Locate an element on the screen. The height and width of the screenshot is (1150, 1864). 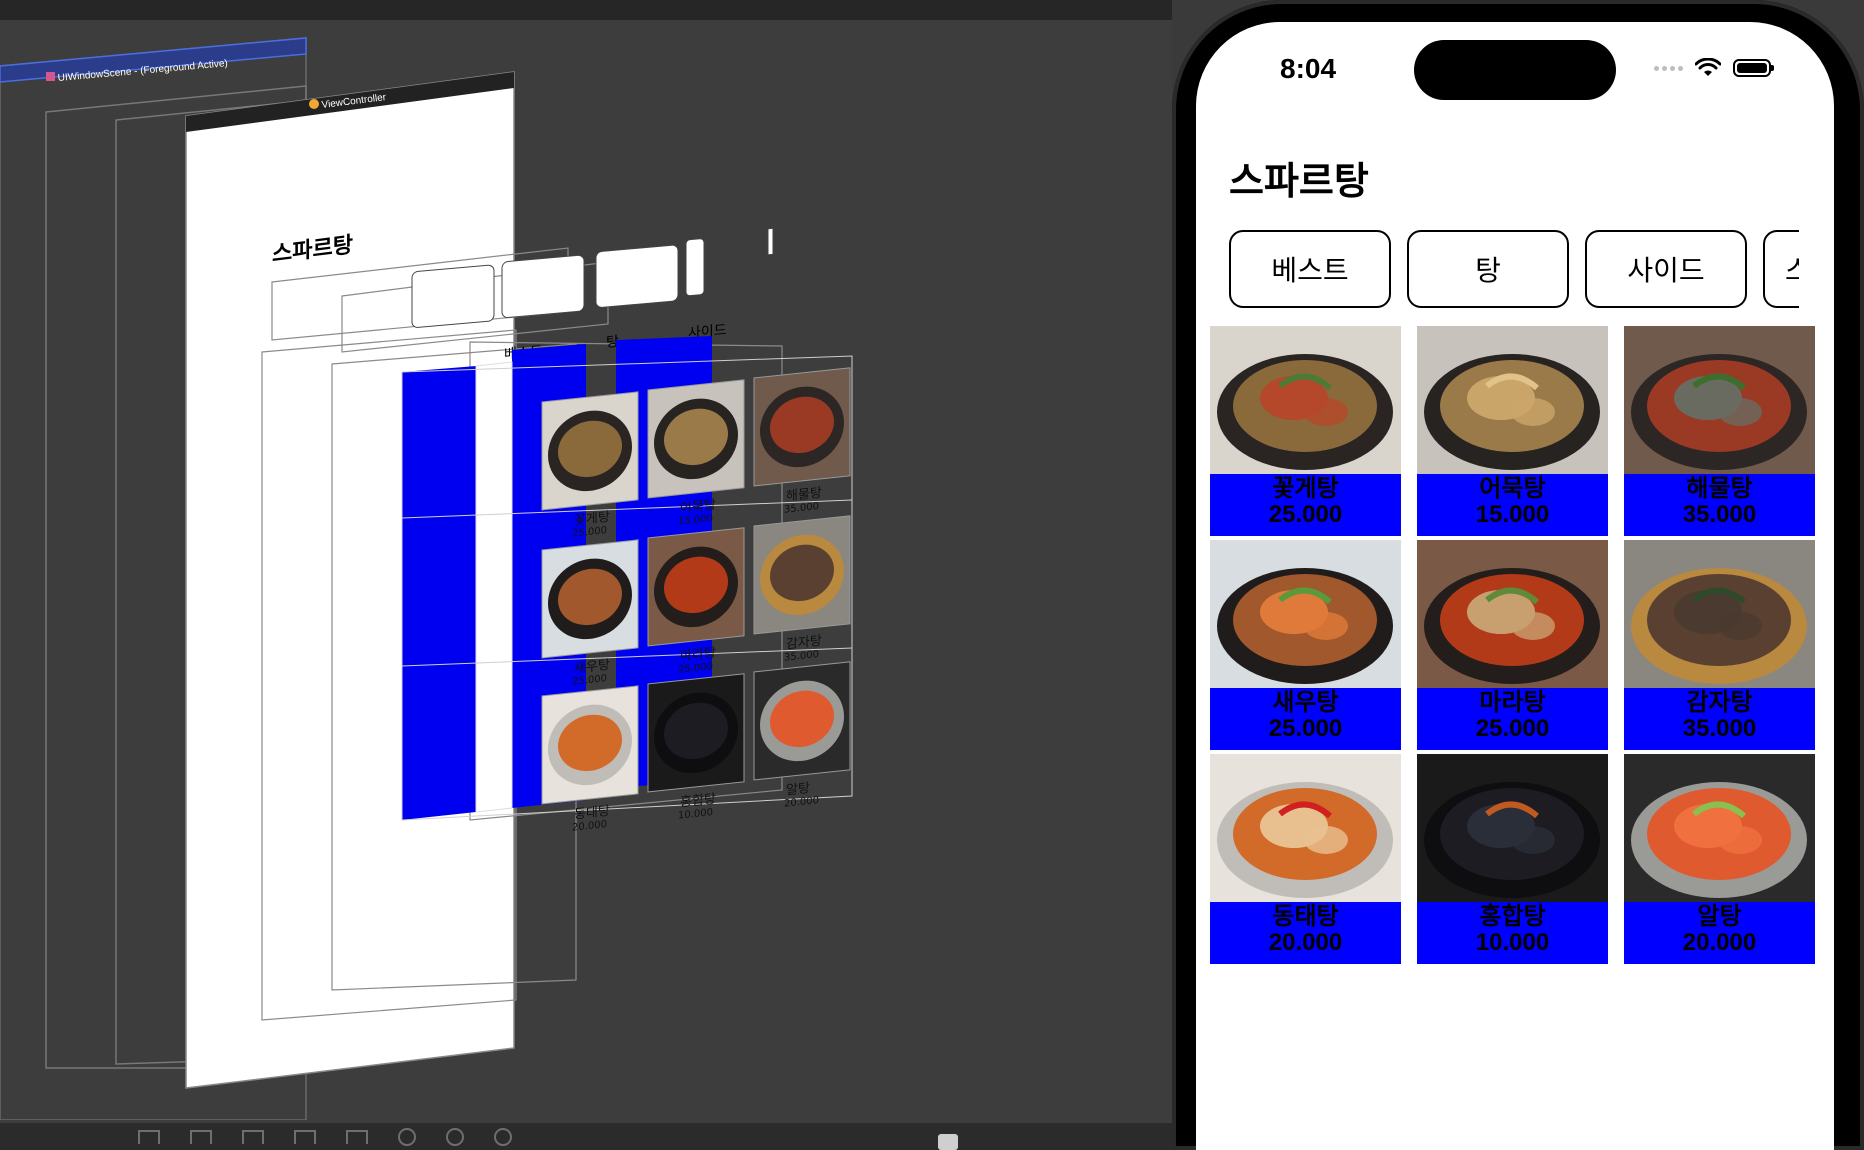
menu-item-name: 어묵탕 is located at coordinates (1512, 488).